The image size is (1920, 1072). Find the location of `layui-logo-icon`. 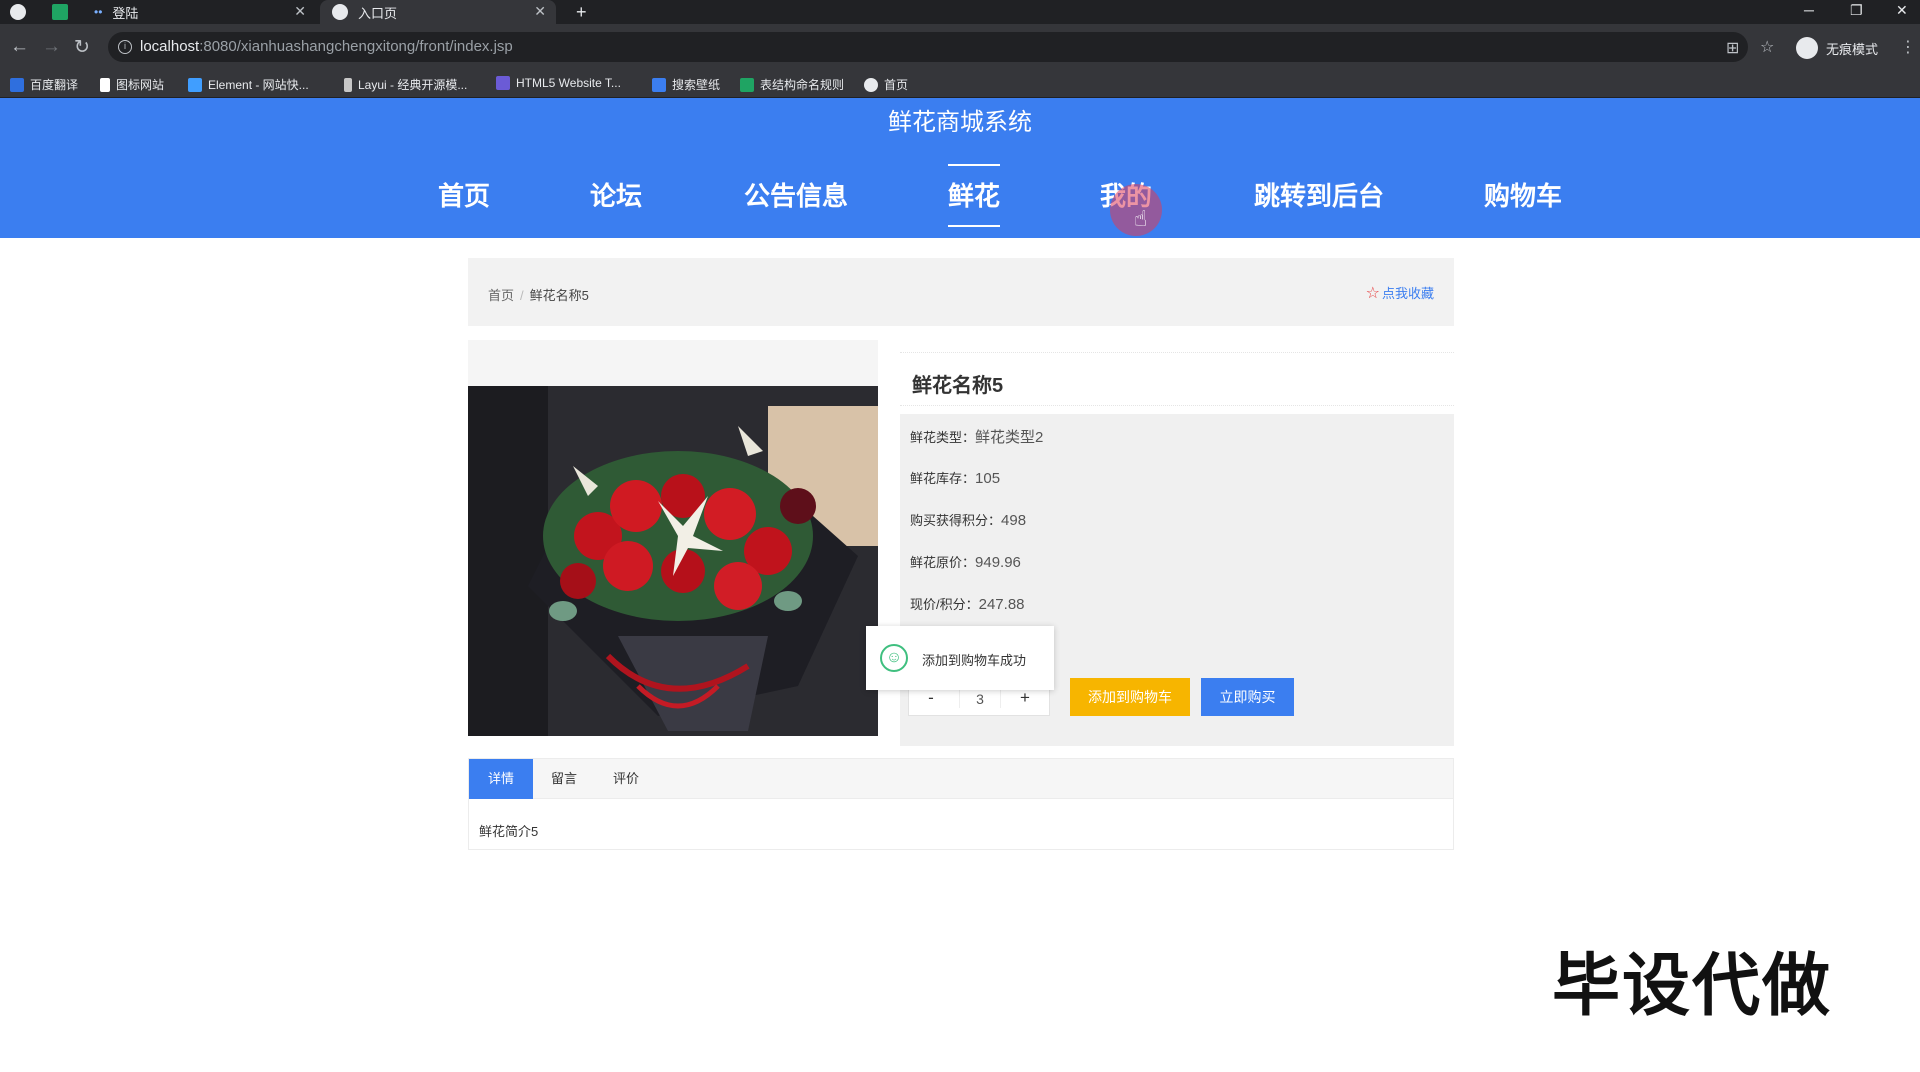

layui-logo-icon is located at coordinates (348, 84).